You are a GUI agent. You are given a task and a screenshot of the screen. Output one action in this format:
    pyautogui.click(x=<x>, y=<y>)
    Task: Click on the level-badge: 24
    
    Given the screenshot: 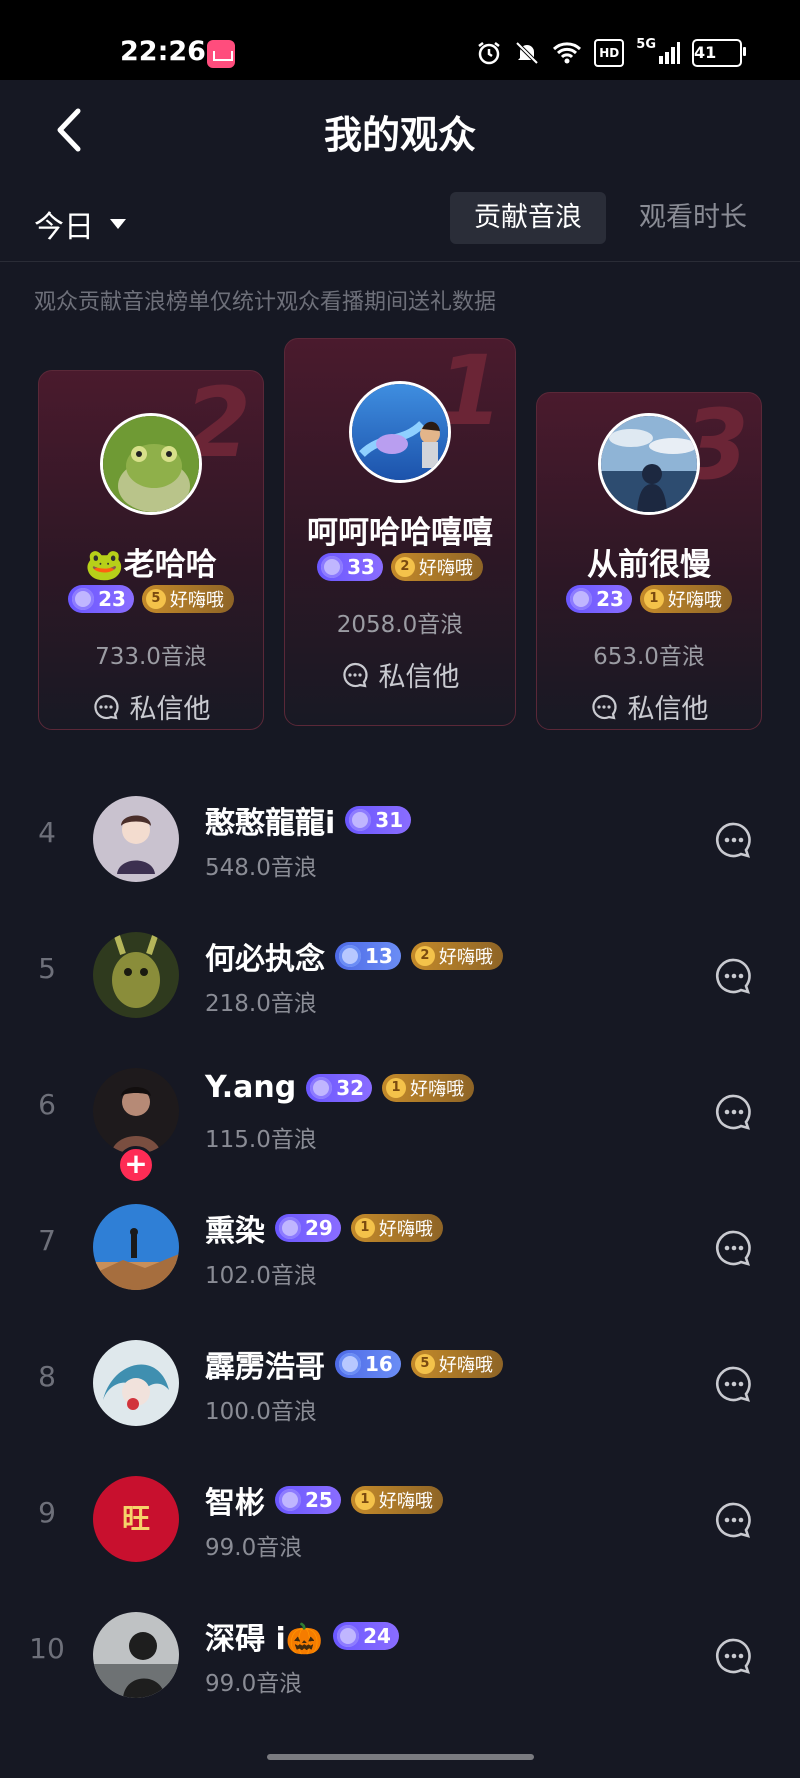 What is the action you would take?
    pyautogui.click(x=366, y=1636)
    